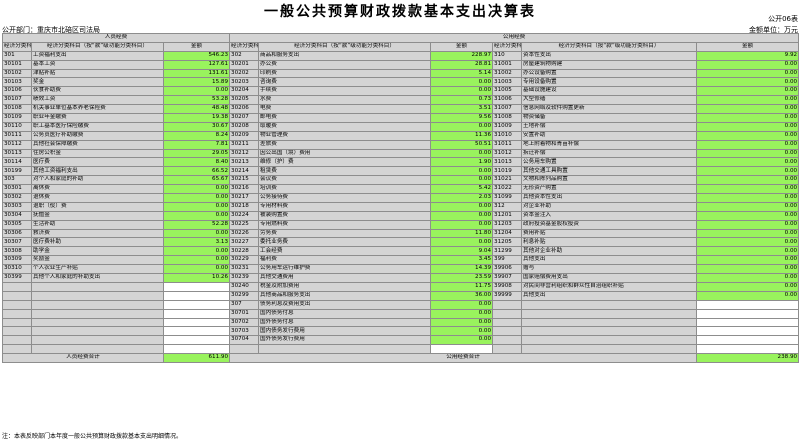 The height and width of the screenshot is (440, 800). Describe the element at coordinates (97, 118) in the screenshot. I see `personnel-name-cell: 职业年金缴费` at that location.